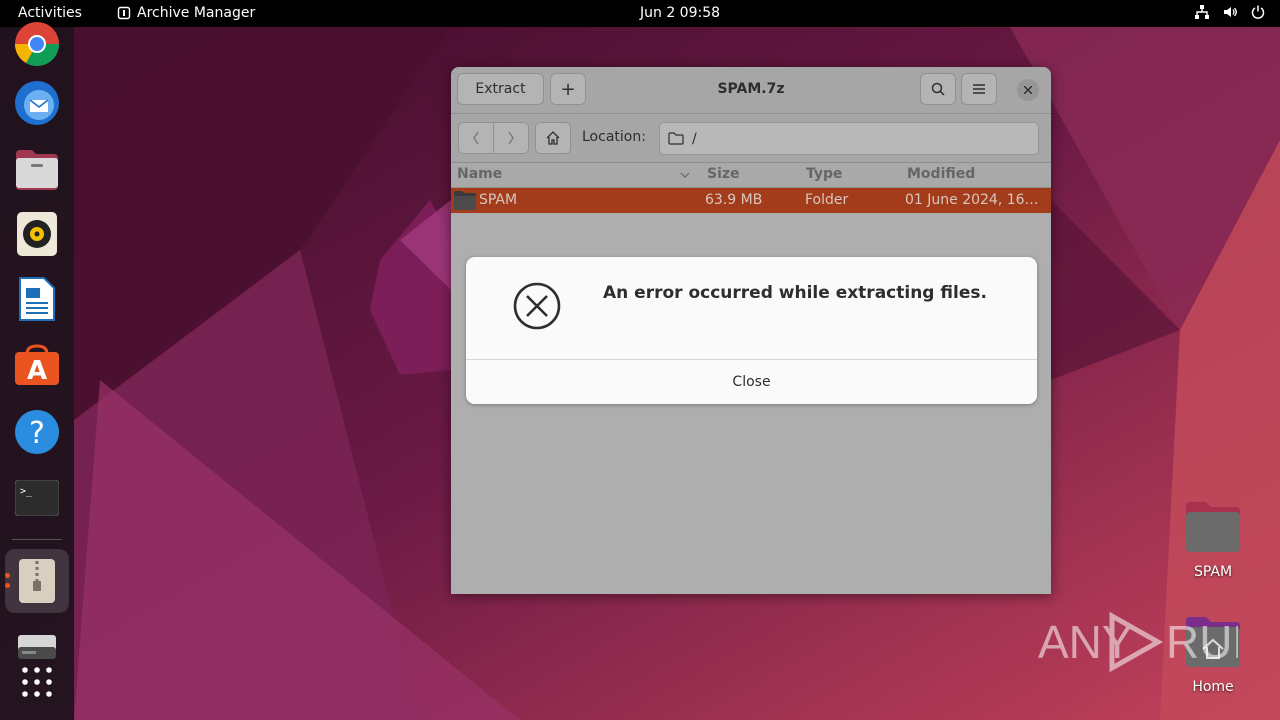 The image size is (1280, 720). I want to click on writer-icon, so click(37, 299).